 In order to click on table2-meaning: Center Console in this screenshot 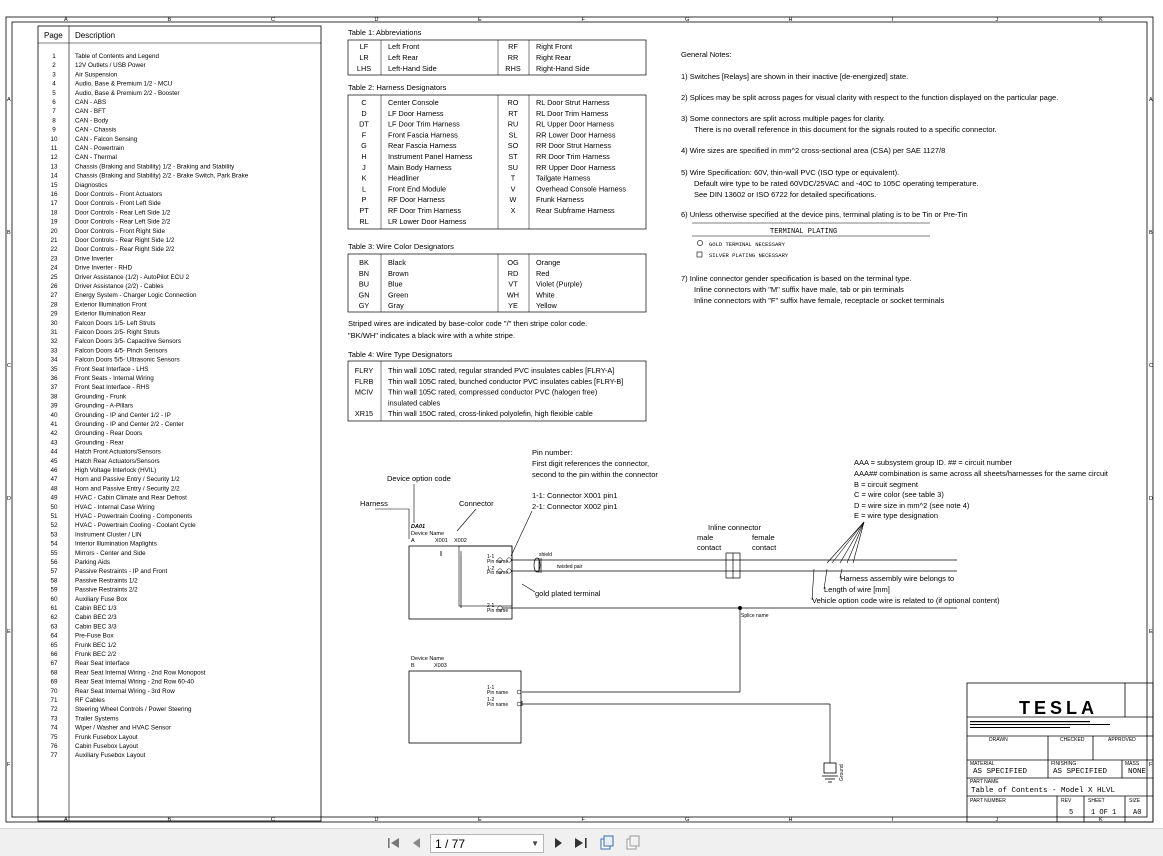, I will do `click(413, 102)`.